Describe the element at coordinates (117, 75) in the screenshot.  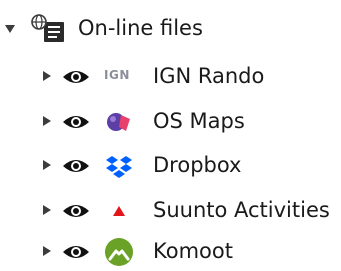
I see `ign-logo-icon: IGN` at that location.